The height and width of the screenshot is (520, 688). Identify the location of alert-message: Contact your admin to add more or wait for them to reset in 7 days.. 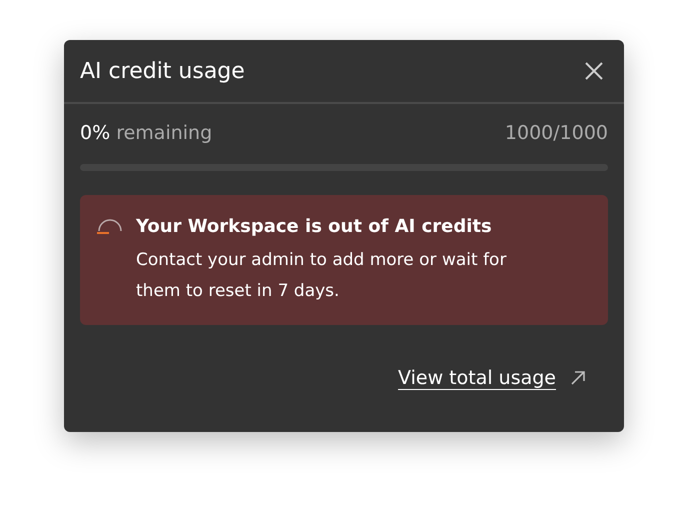
(322, 276).